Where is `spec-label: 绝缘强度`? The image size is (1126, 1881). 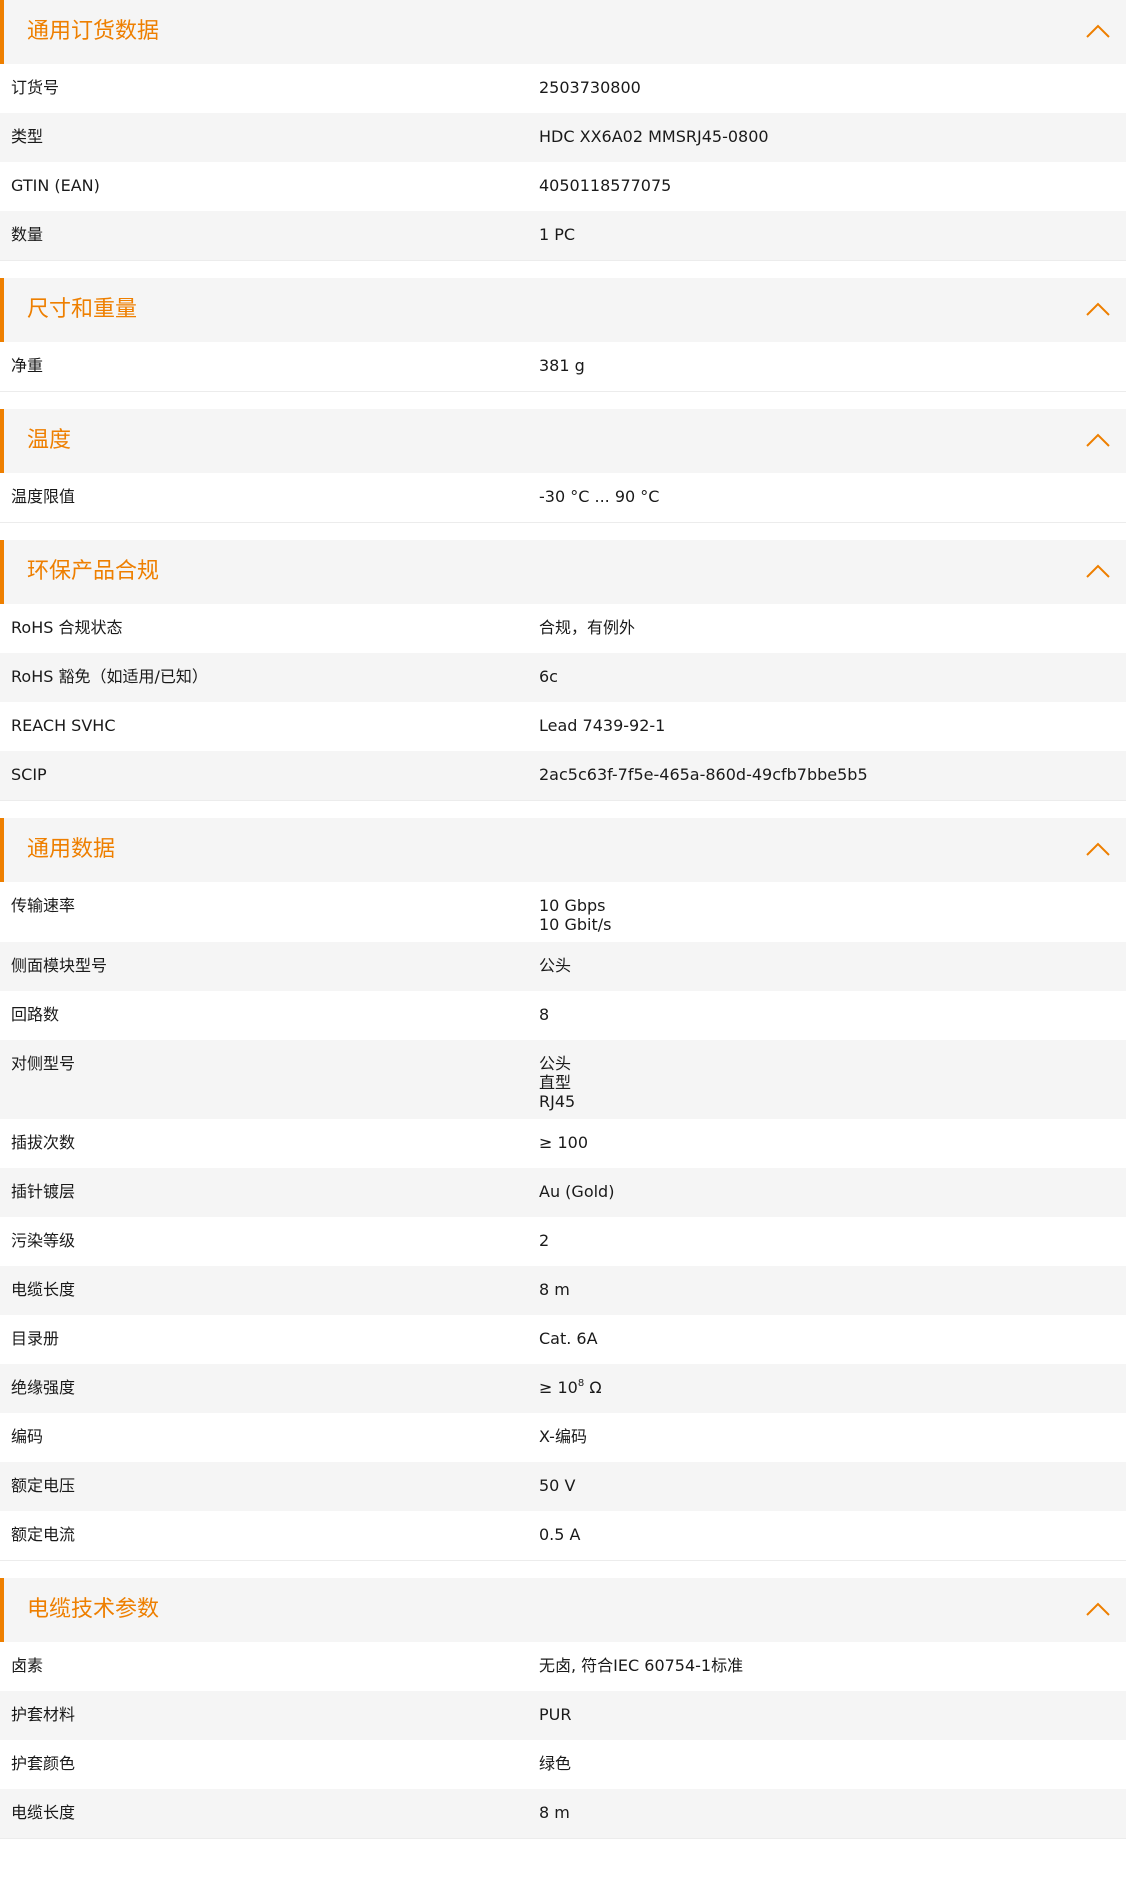
spec-label: 绝缘强度 is located at coordinates (43, 1387).